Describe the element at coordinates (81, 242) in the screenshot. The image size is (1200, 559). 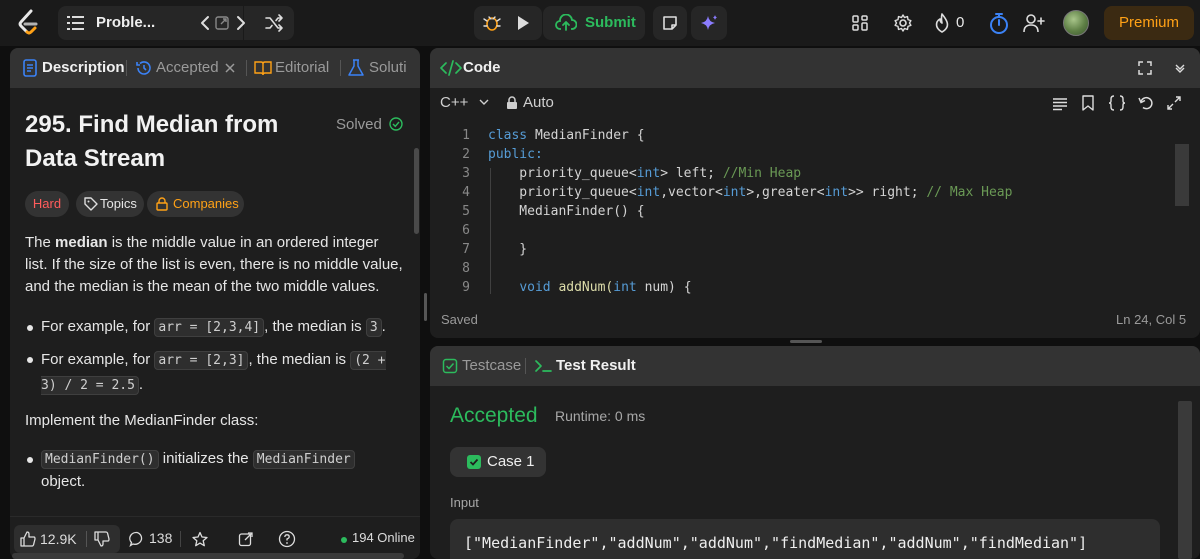
I see `intro-bold-term: median` at that location.